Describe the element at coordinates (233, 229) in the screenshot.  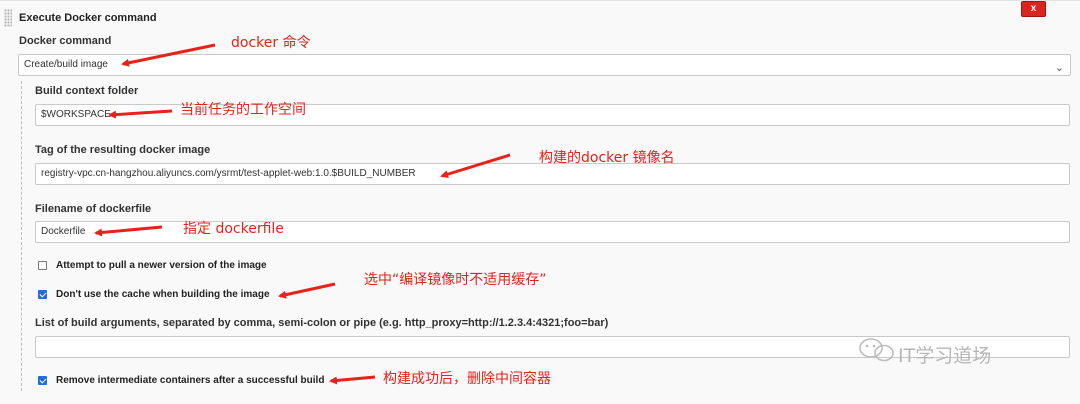
I see `annotation-dockerfile: 指定 dockerfile` at that location.